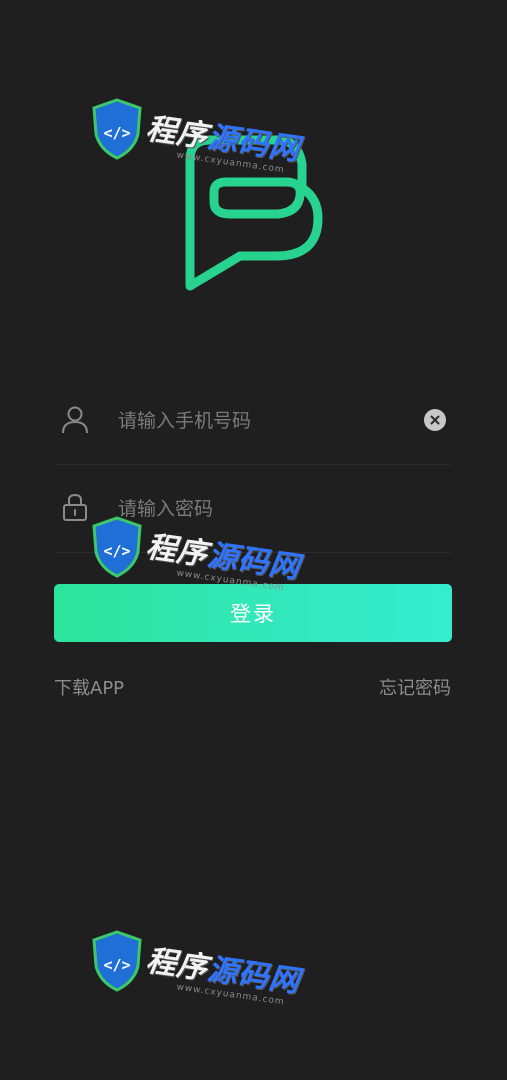  What do you see at coordinates (253, 613) in the screenshot?
I see `login-button: 登录` at bounding box center [253, 613].